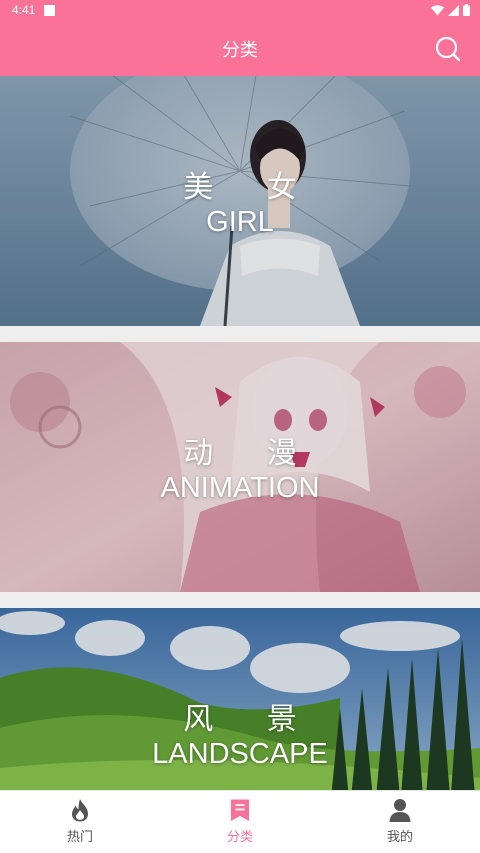 This screenshot has height=853, width=480. I want to click on category-title-cn: 动 漫, so click(251, 453).